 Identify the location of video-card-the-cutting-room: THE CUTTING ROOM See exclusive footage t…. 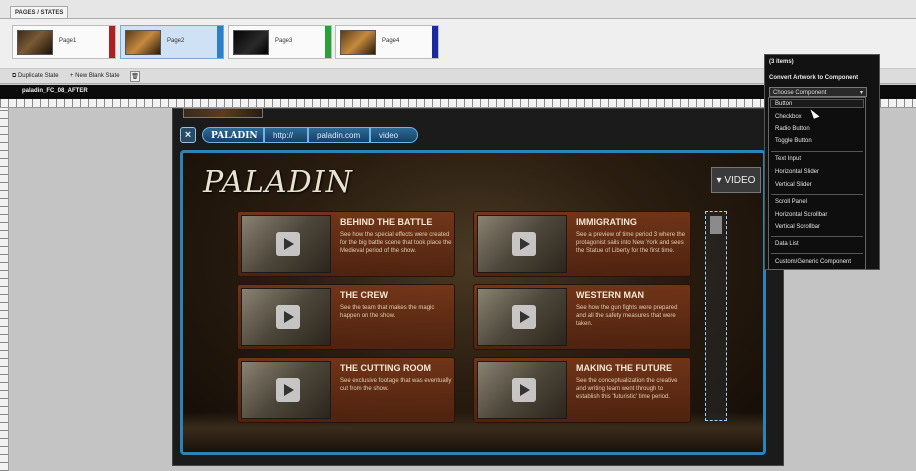
(346, 390).